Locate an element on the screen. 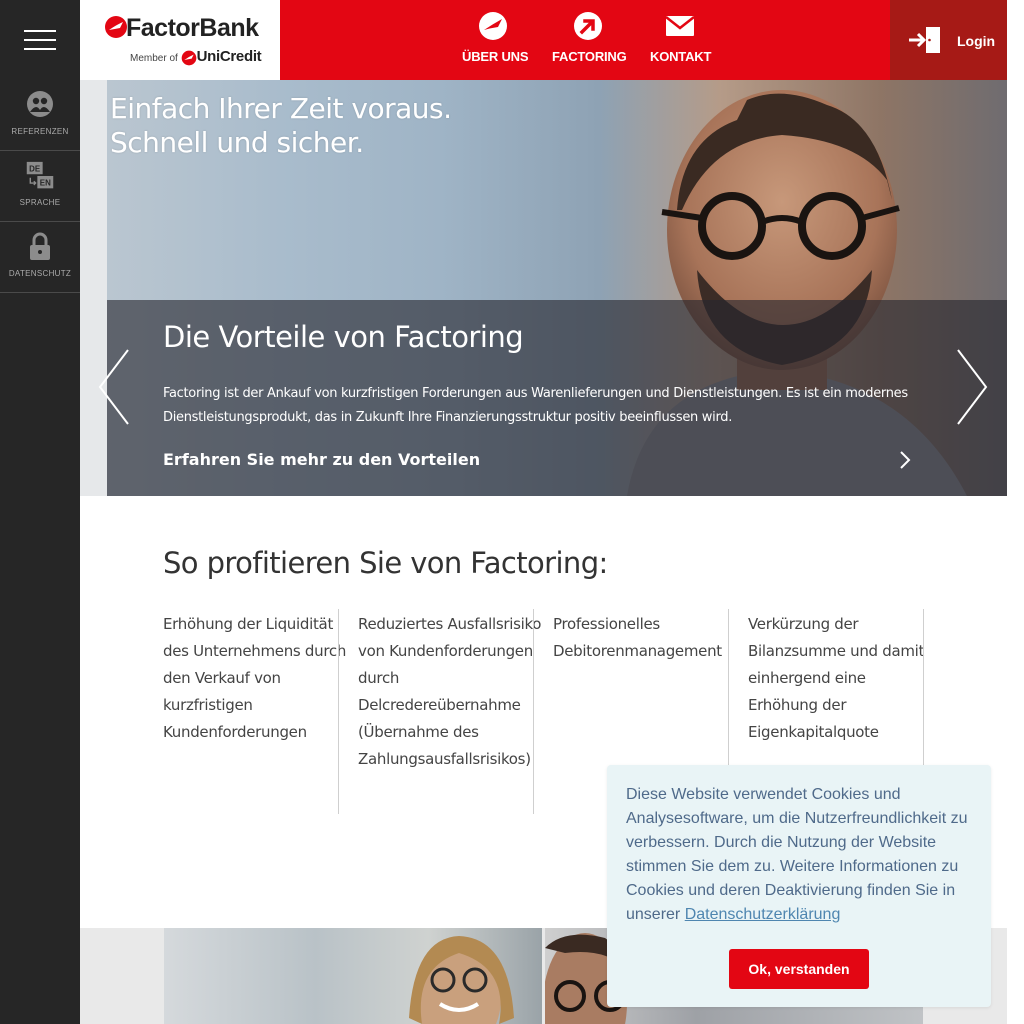 This screenshot has width=1024, height=1024. sidebar-item-label: REFERENZEN is located at coordinates (40, 131).